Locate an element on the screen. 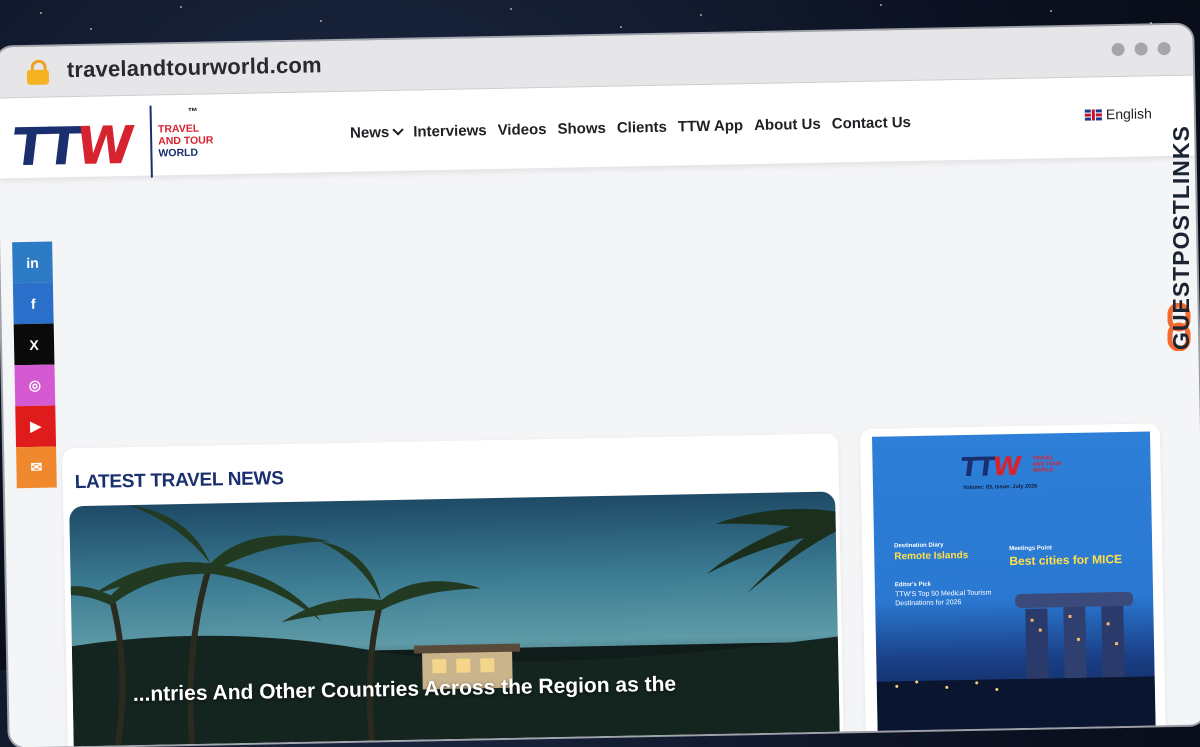 The image size is (1200, 747). language-label: English is located at coordinates (1129, 114).